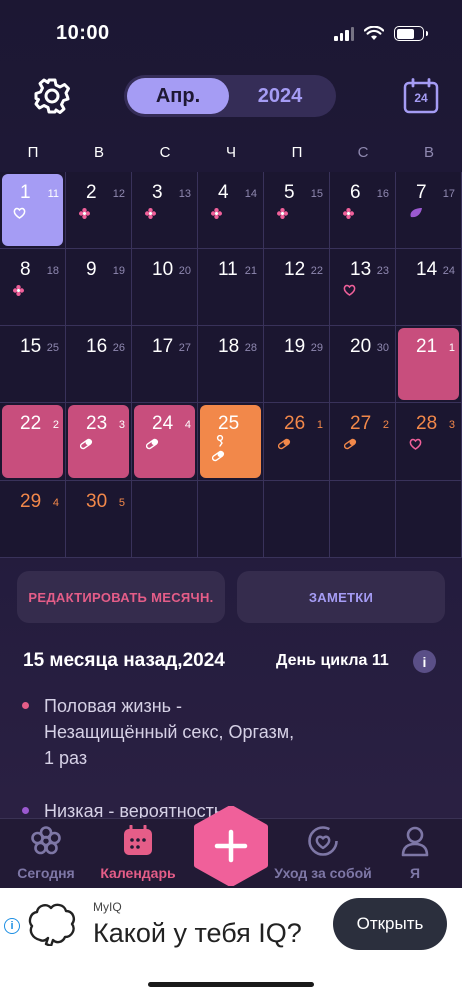 The width and height of the screenshot is (462, 1000). Describe the element at coordinates (91, 192) in the screenshot. I see `day-number: 2` at that location.